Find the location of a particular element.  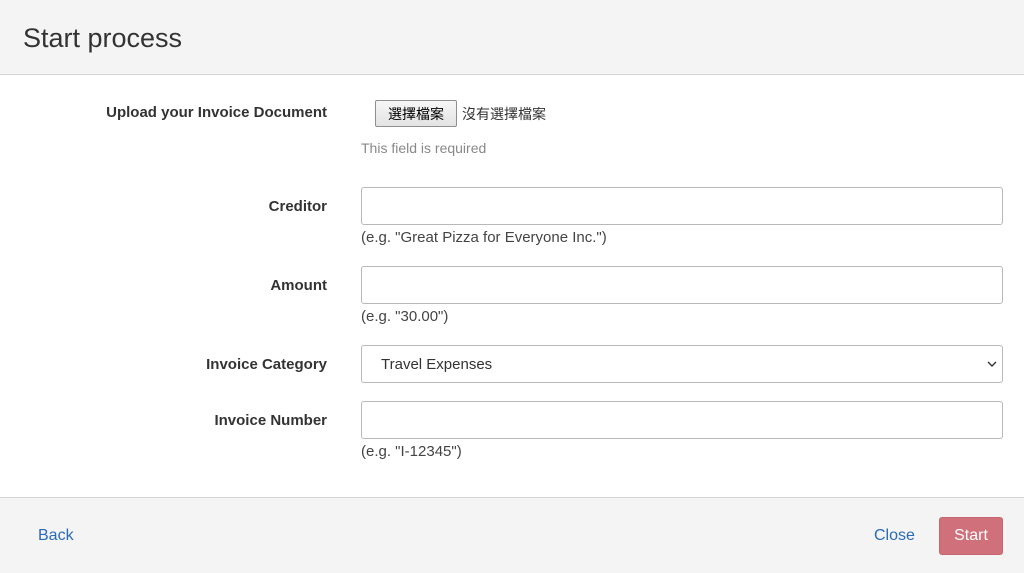

choose-file-button: 選擇檔案 is located at coordinates (416, 113).